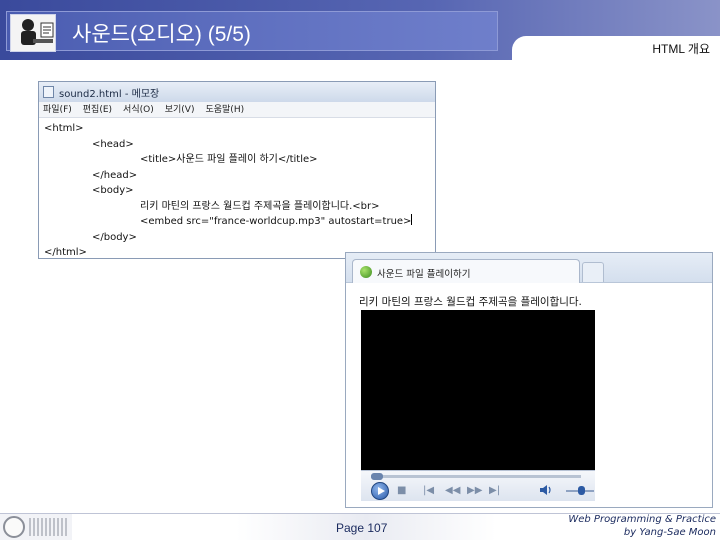 This screenshot has height=540, width=720. What do you see at coordinates (362, 528) in the screenshot?
I see `page-number: Page 107` at bounding box center [362, 528].